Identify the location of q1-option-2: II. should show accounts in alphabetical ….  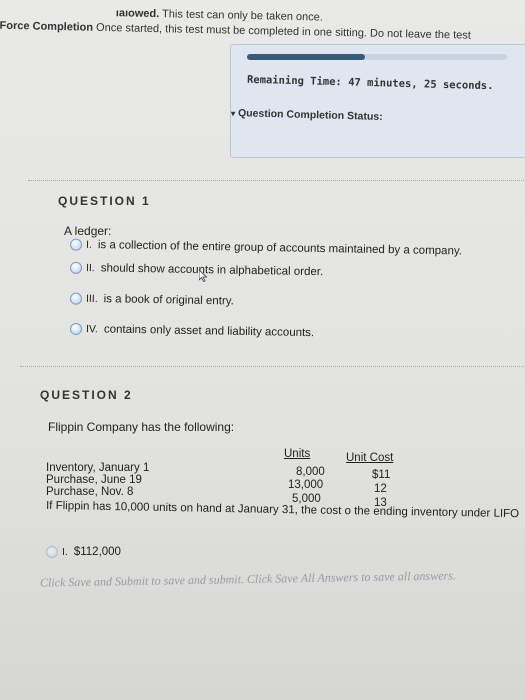
(196, 270).